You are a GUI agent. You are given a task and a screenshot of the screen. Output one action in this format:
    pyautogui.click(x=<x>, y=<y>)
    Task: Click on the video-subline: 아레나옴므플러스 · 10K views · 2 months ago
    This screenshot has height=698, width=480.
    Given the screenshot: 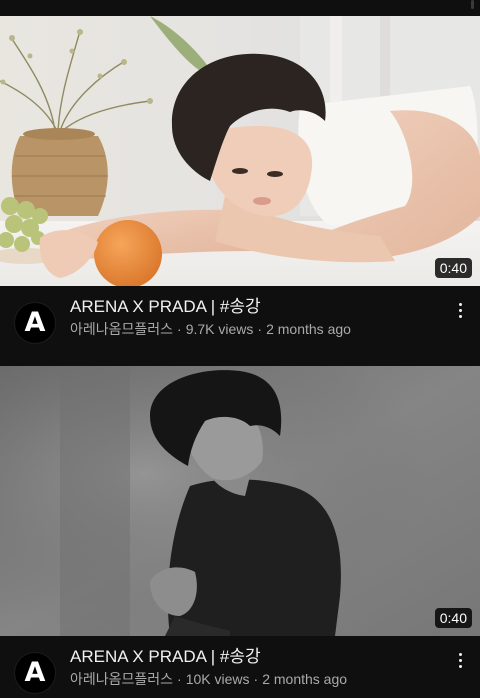 What is the action you would take?
    pyautogui.click(x=208, y=679)
    